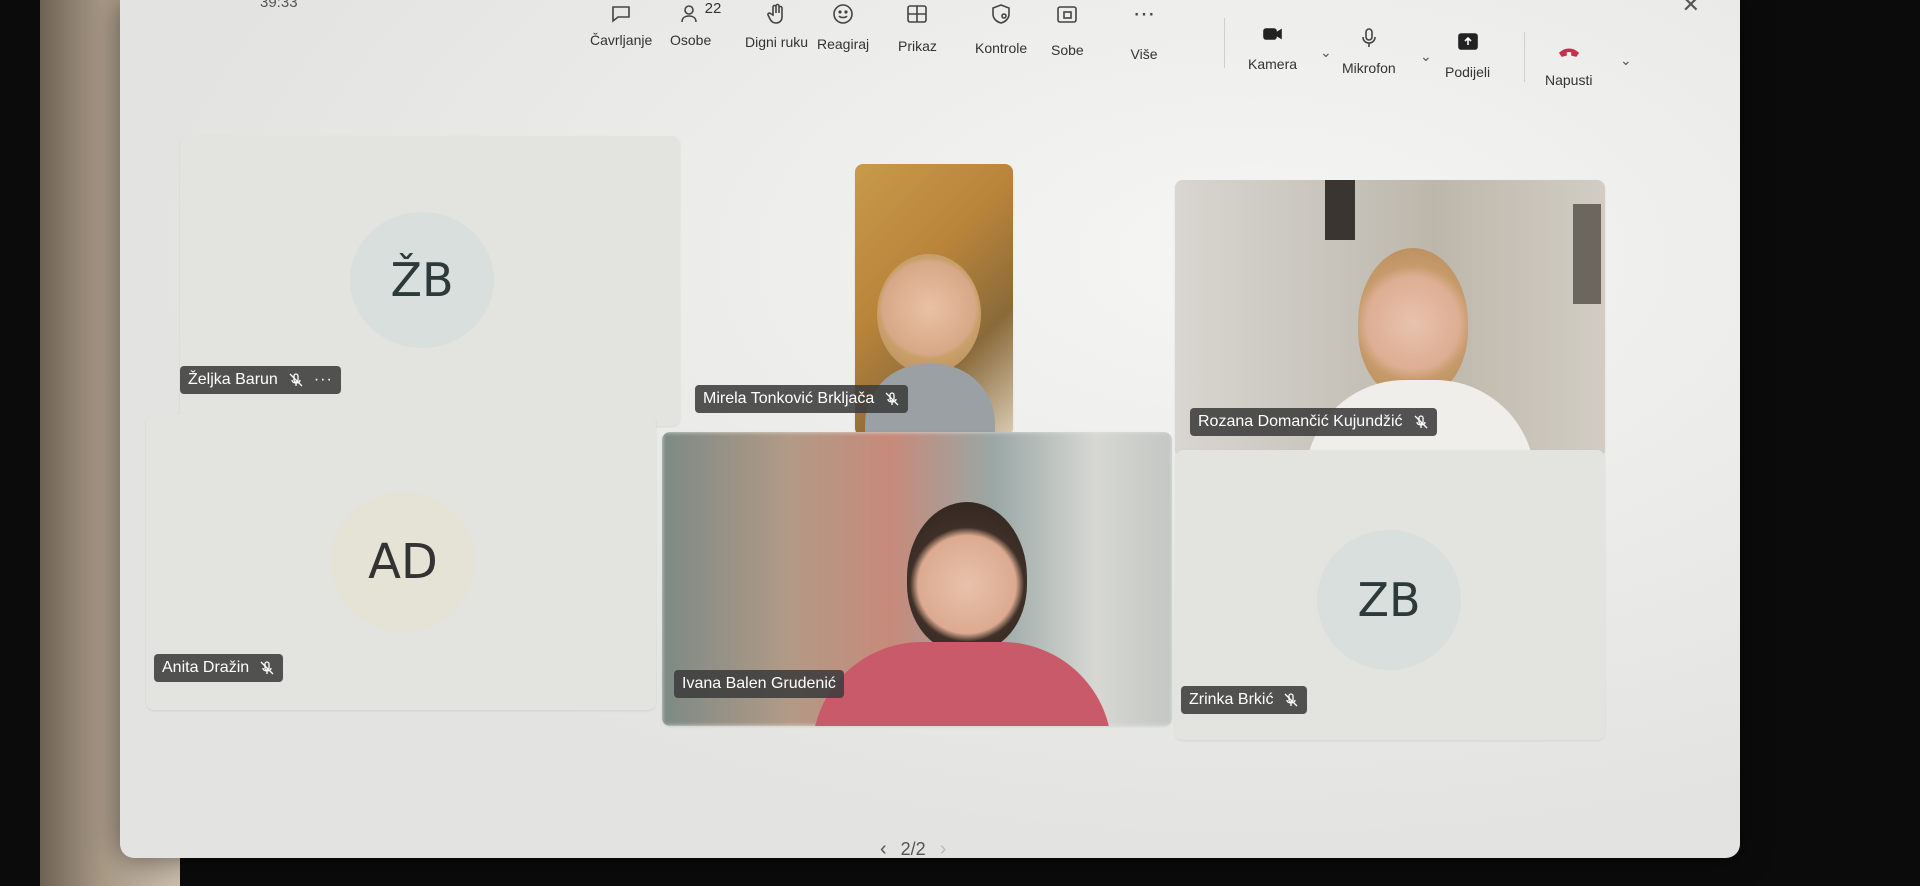 Image resolution: width=1920 pixels, height=886 pixels. I want to click on controls-button: Kontrole, so click(1001, 28).